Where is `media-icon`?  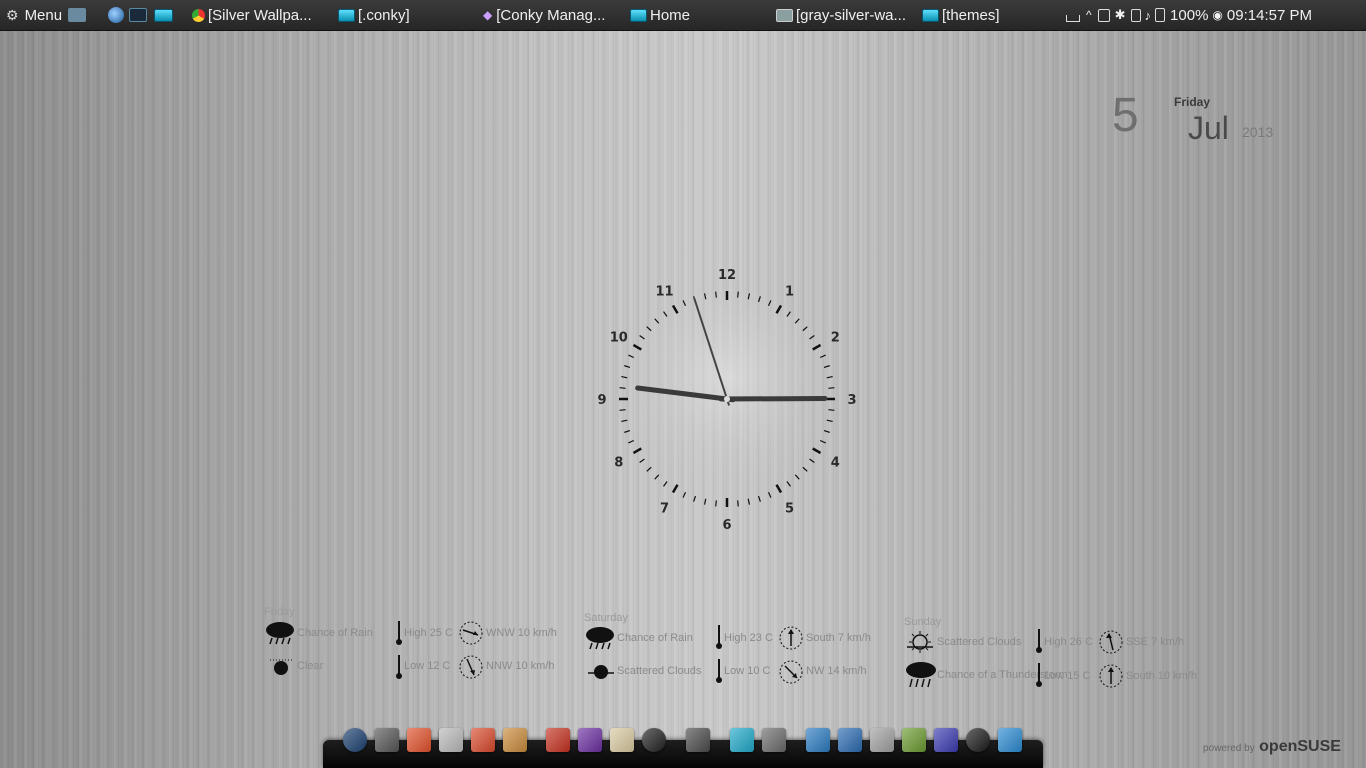
media-icon is located at coordinates (558, 740).